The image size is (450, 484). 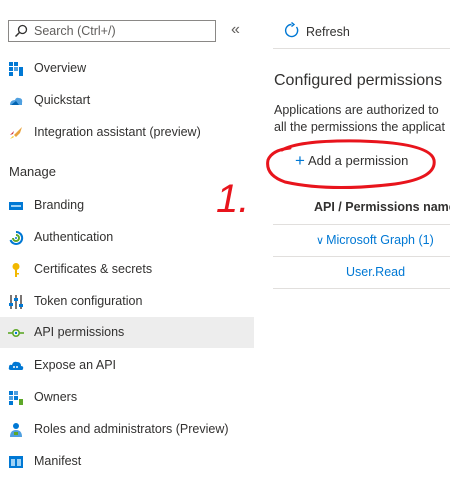 What do you see at coordinates (358, 160) in the screenshot?
I see `add-permission-label: Add a permission` at bounding box center [358, 160].